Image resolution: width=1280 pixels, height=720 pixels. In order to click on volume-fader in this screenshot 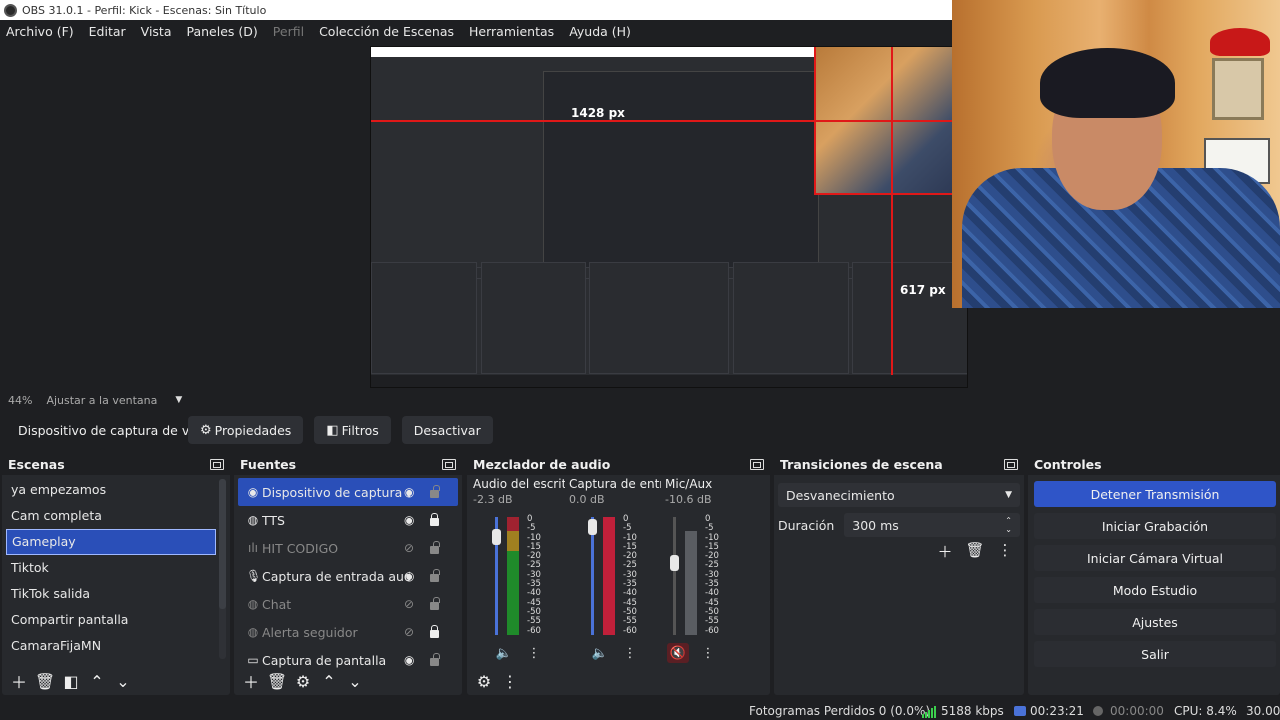, I will do `click(674, 576)`.